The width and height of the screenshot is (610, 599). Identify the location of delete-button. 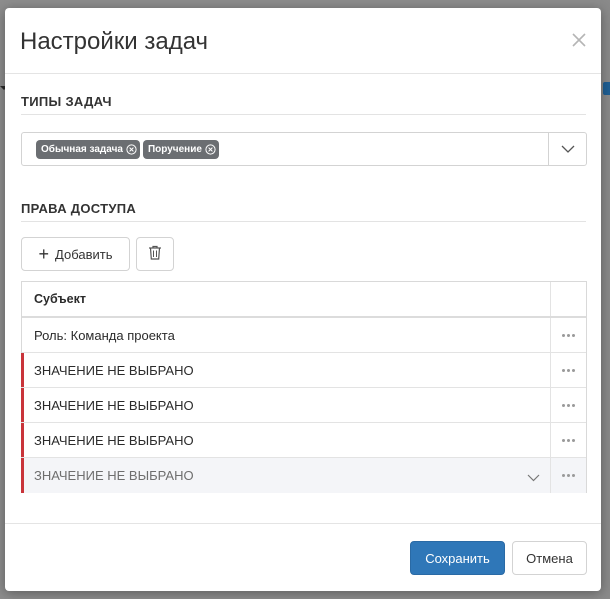
(155, 254).